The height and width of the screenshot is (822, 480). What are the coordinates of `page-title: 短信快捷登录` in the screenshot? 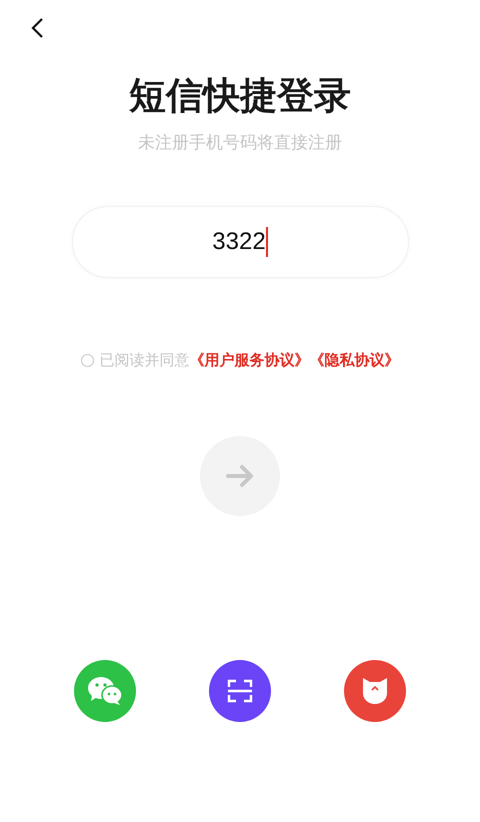 It's located at (240, 96).